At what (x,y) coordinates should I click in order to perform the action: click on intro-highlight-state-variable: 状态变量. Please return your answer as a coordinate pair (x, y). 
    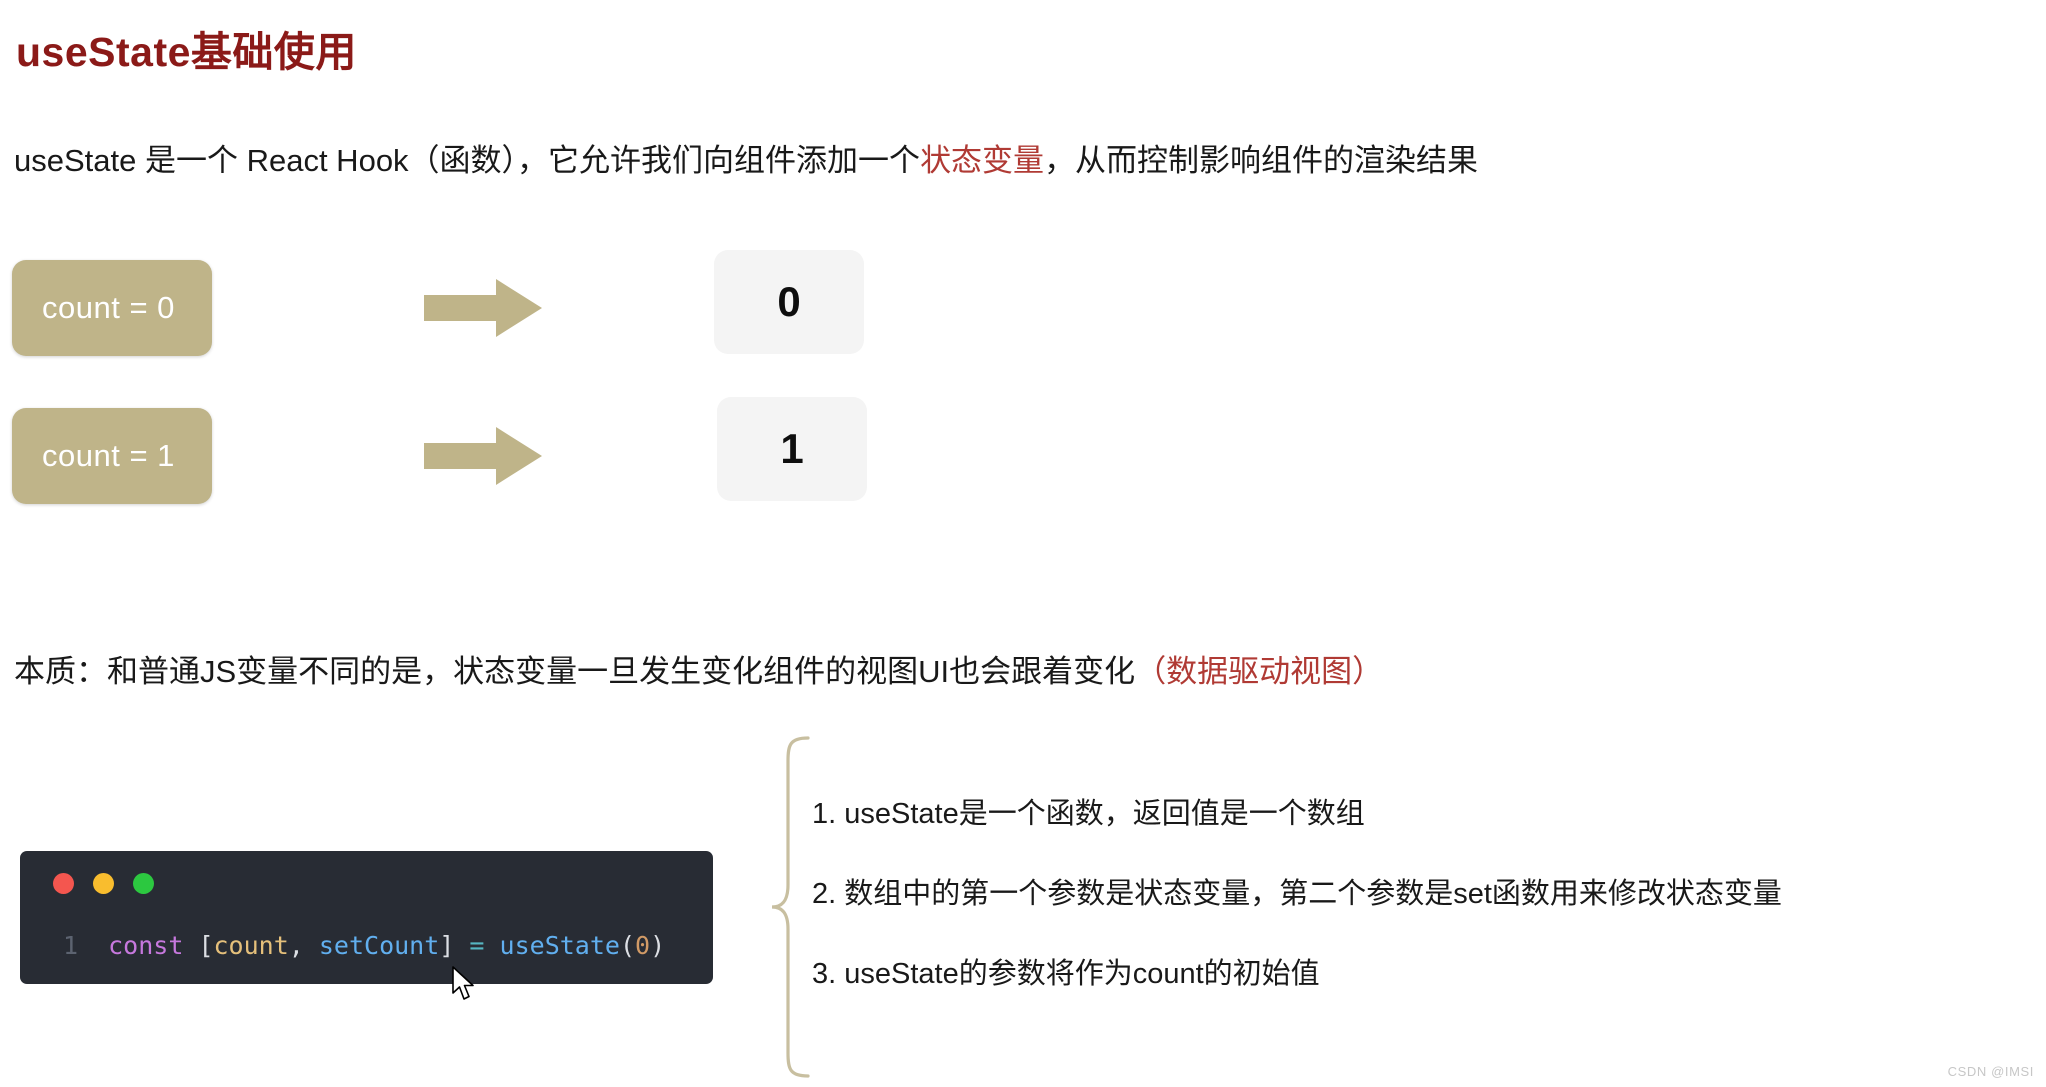
    Looking at the image, I should click on (982, 160).